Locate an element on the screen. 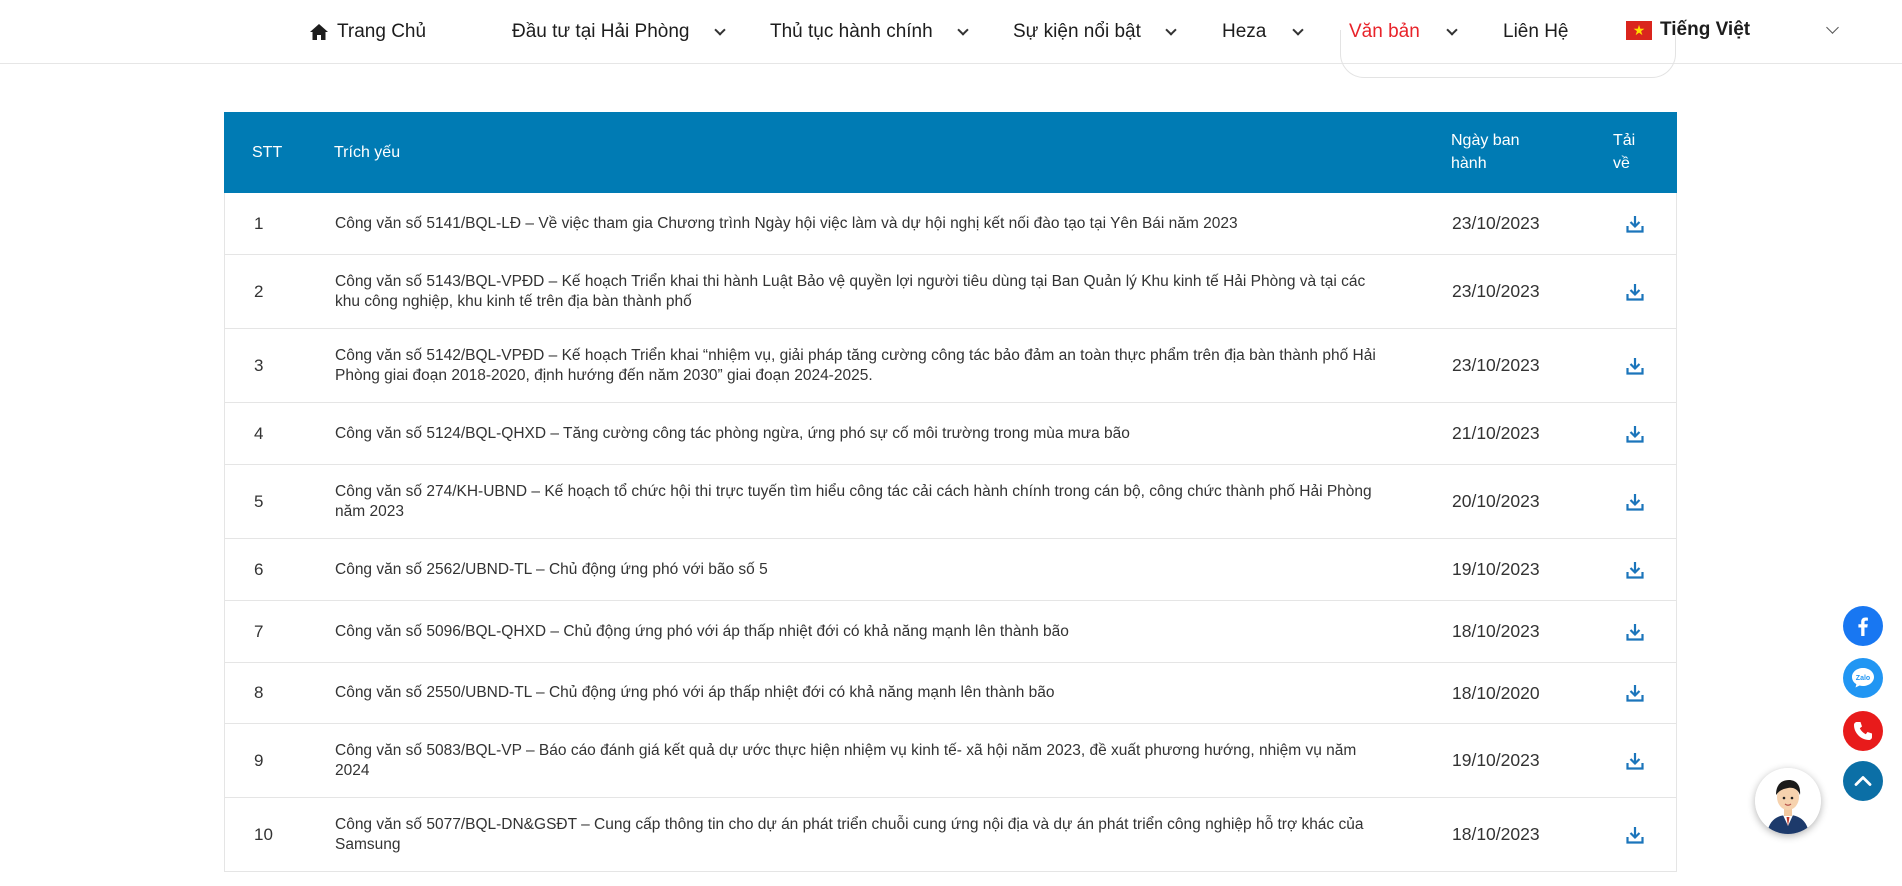 This screenshot has height=886, width=1902. nav-item-su-kien: Sự kiện nổi bật is located at coordinates (1095, 32).